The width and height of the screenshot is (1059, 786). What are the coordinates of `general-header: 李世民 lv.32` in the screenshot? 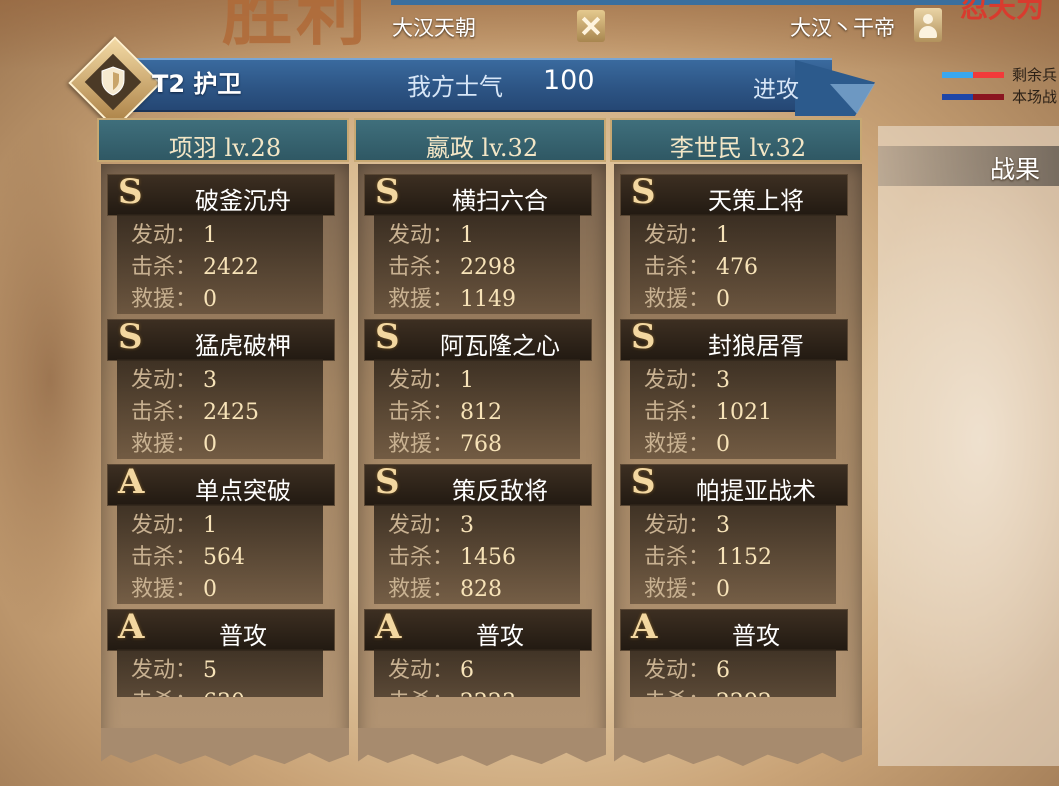 It's located at (736, 140).